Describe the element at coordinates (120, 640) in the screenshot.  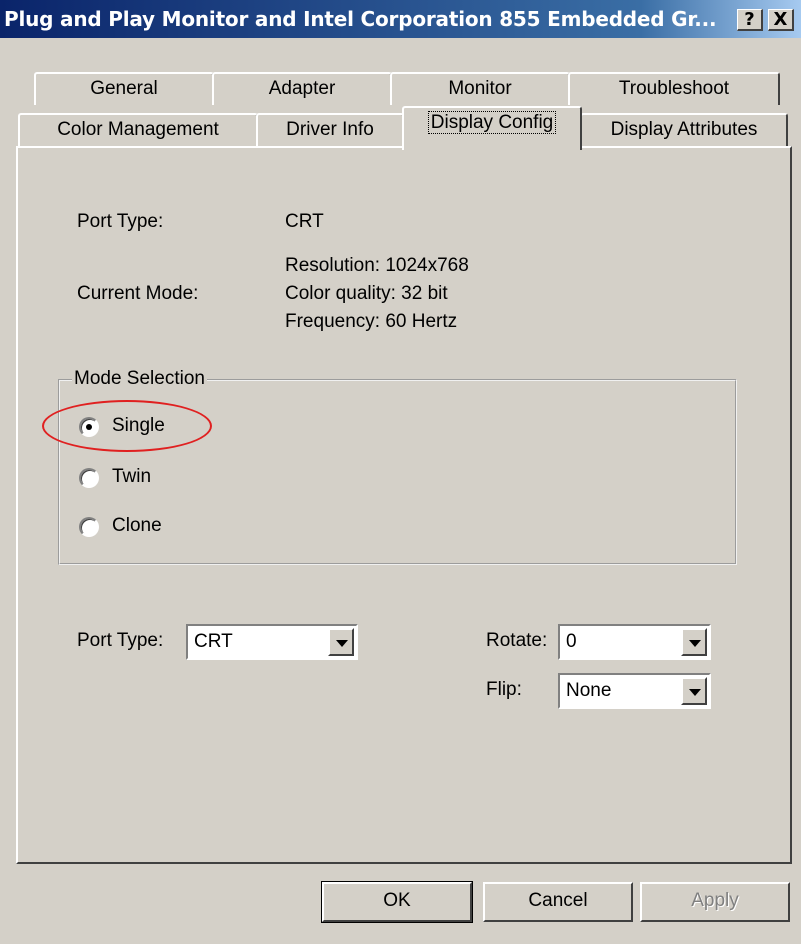
I see `port-type-select-label: Port Type:` at that location.